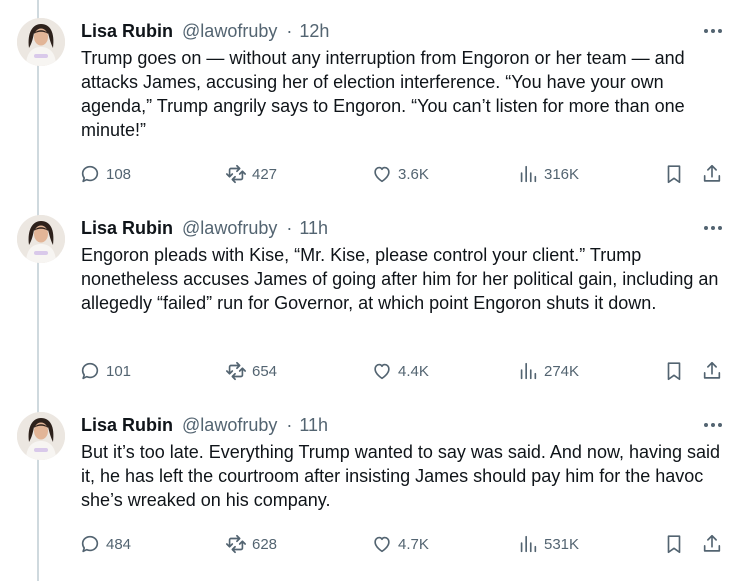 The width and height of the screenshot is (746, 581). What do you see at coordinates (119, 544) in the screenshot?
I see `reply-count: 484` at bounding box center [119, 544].